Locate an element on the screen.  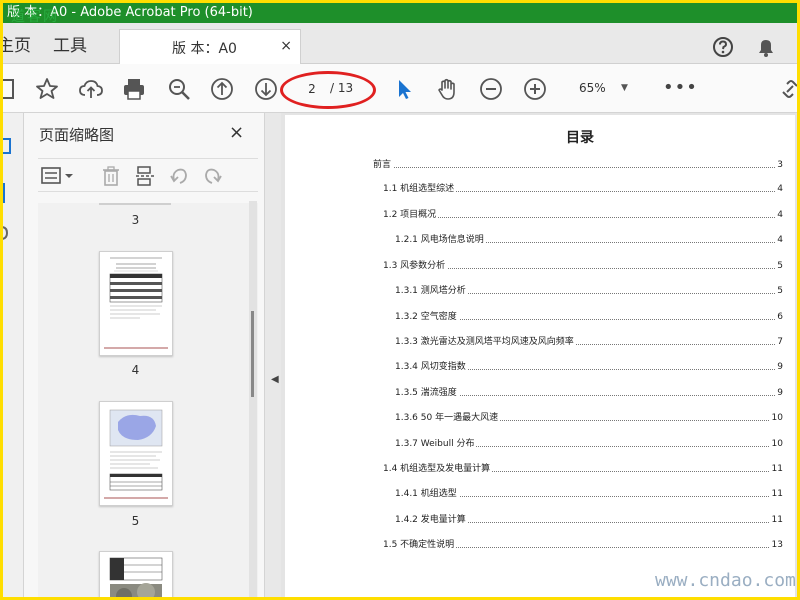
thumbnail-label-3: 3 is located at coordinates (135, 220).